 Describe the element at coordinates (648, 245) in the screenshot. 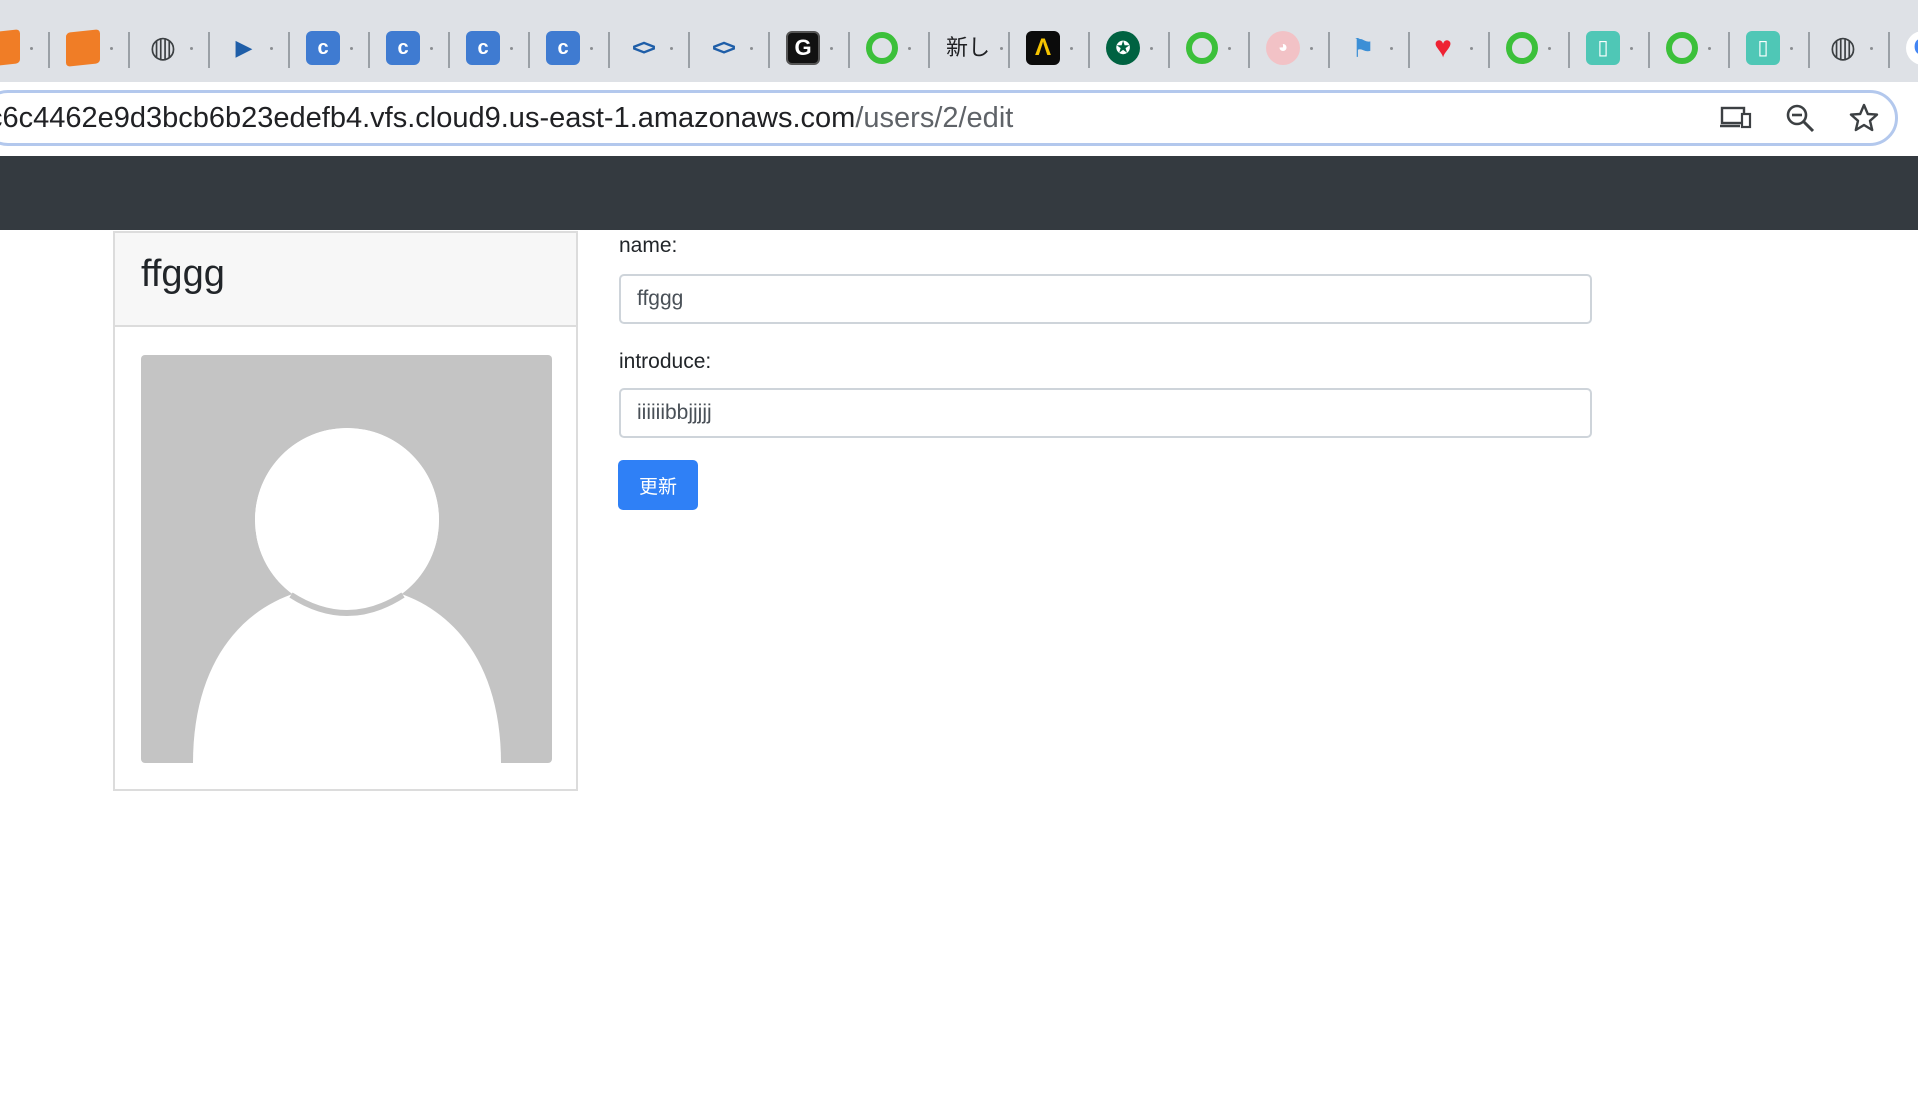

I see `name-label: name:` at that location.